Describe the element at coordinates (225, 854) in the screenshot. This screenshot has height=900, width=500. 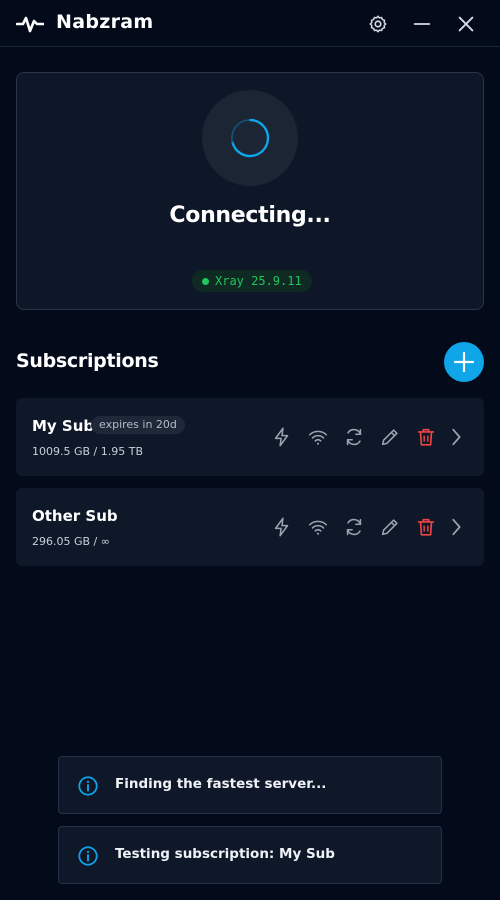
I see `toast-message: Testing subscription: My Sub` at that location.